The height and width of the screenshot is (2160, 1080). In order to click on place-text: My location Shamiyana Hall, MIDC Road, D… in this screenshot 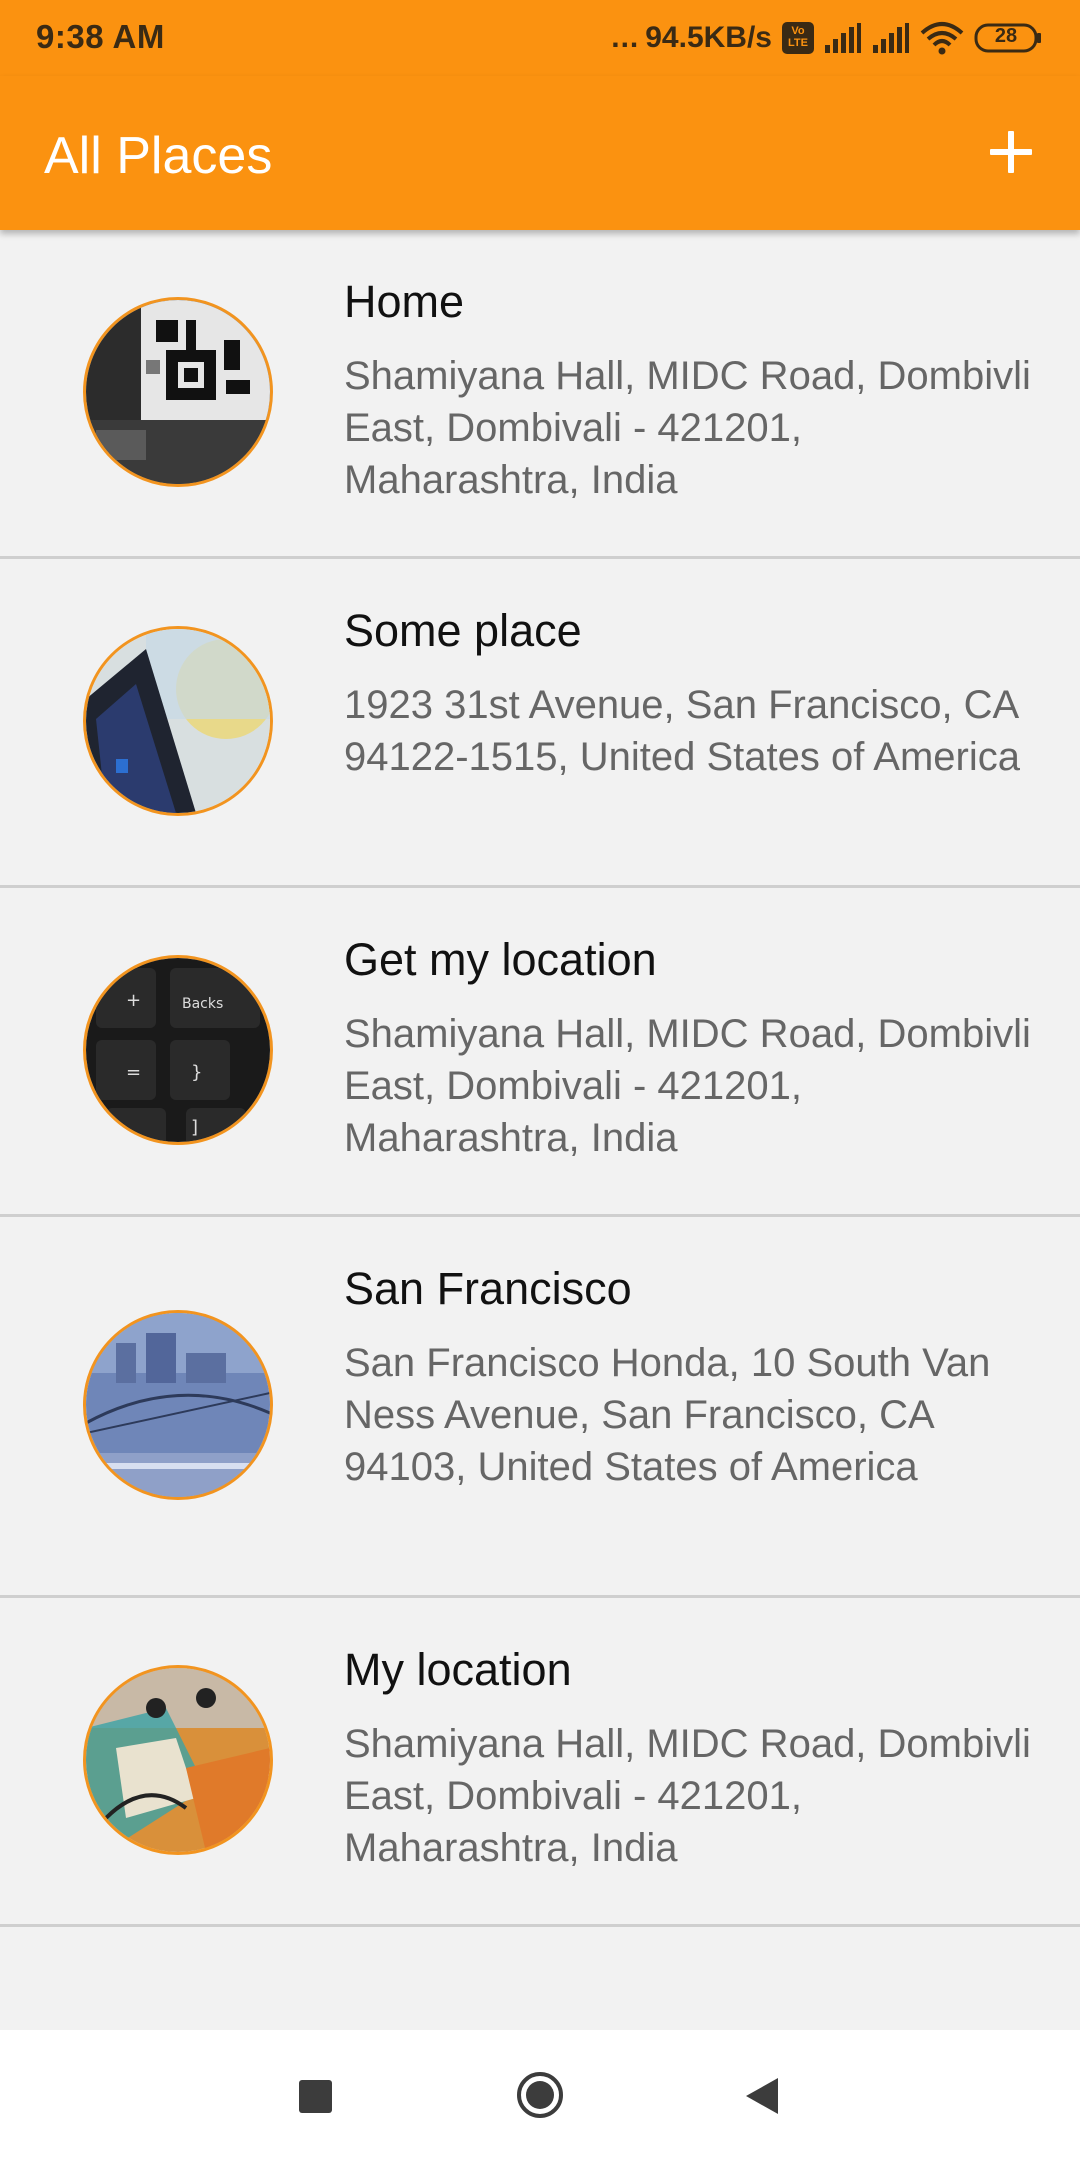, I will do `click(694, 1758)`.